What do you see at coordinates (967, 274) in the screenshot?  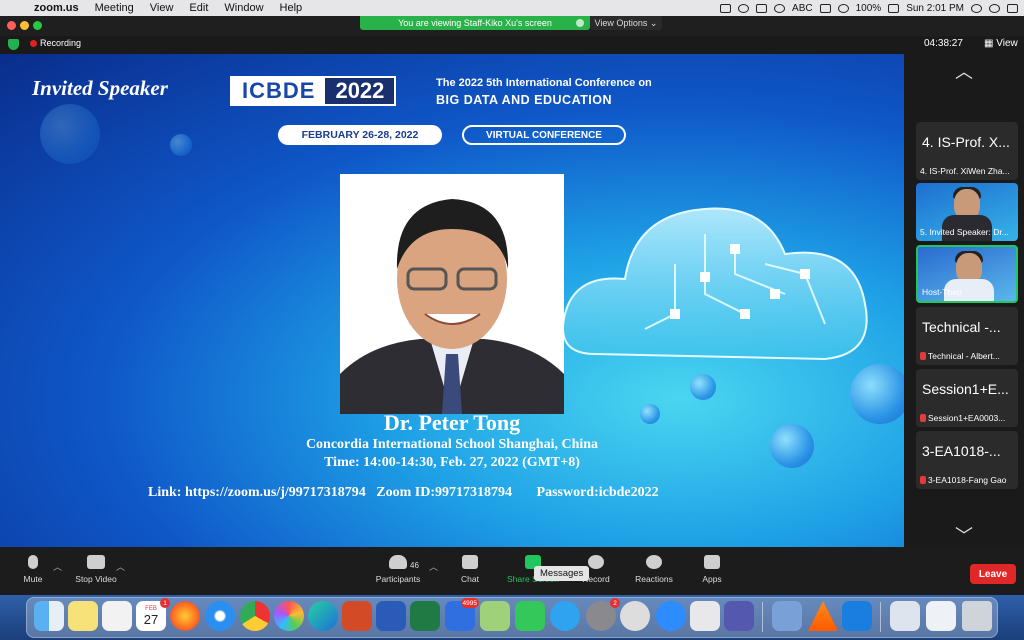 I see `participant-video-tile-active: Host-Theo` at bounding box center [967, 274].